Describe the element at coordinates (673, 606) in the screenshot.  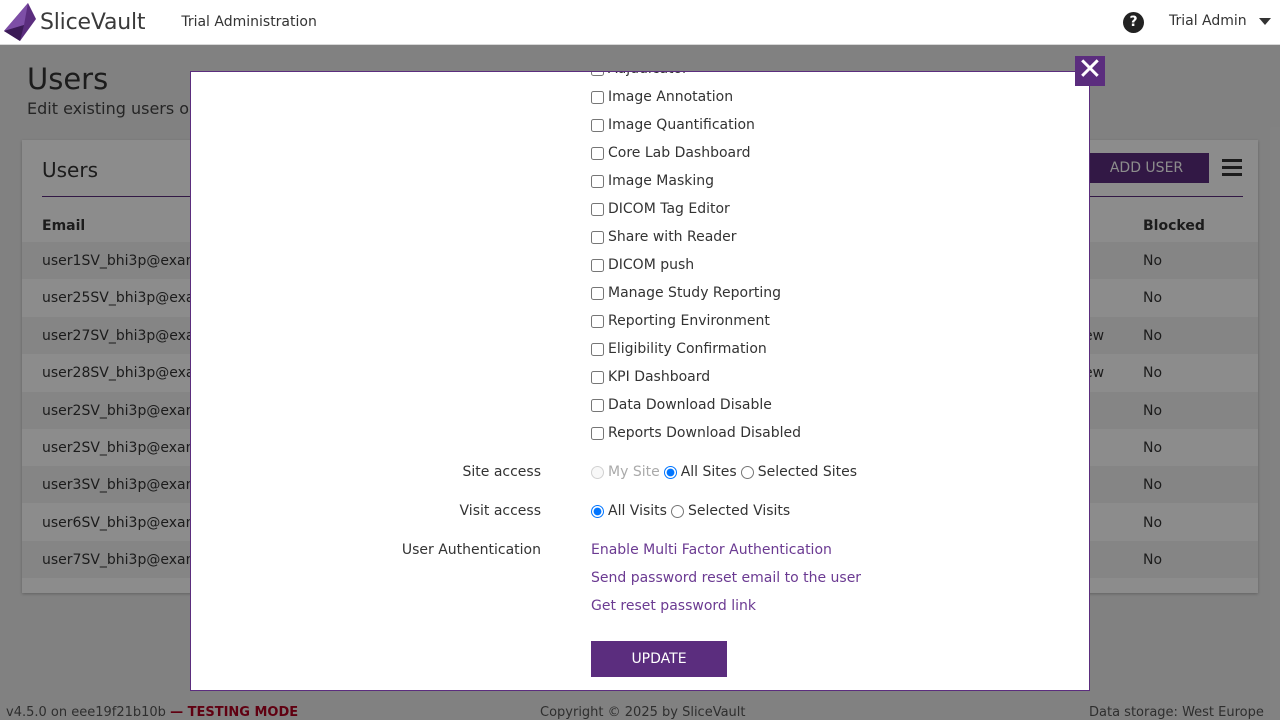
I see `get-reset-link-link: Get reset password link` at that location.